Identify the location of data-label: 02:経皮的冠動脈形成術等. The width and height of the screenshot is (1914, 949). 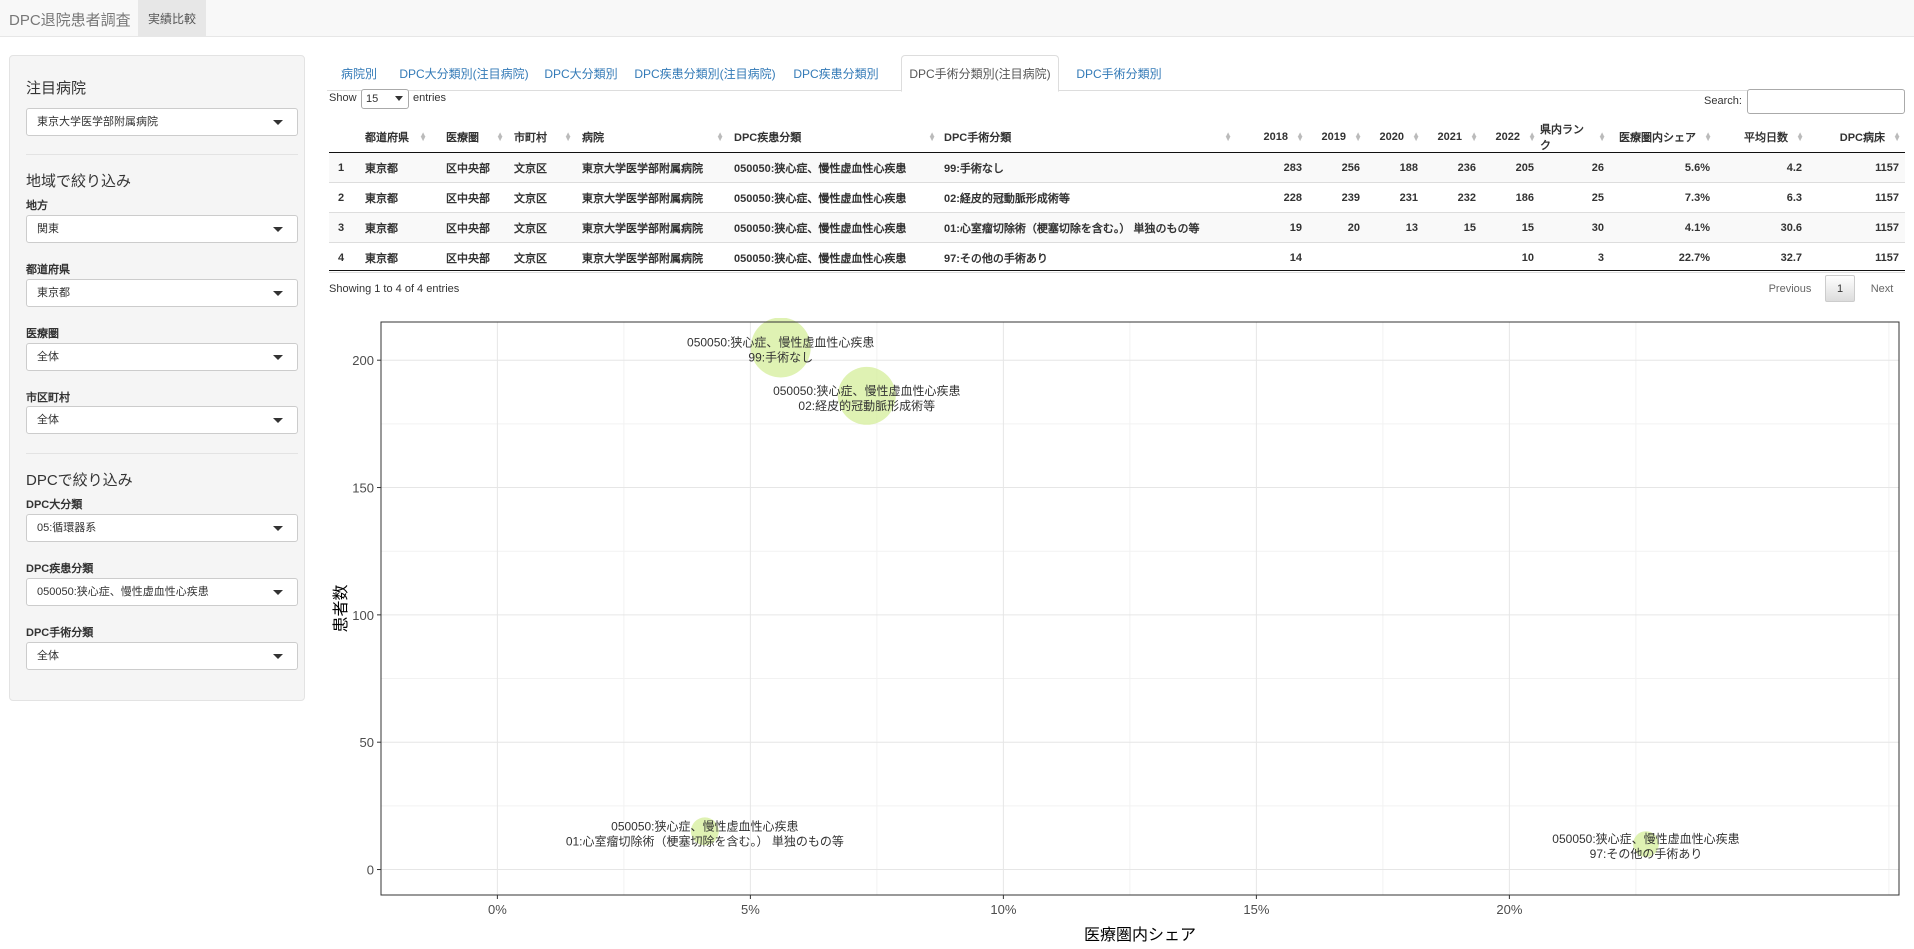
(866, 405).